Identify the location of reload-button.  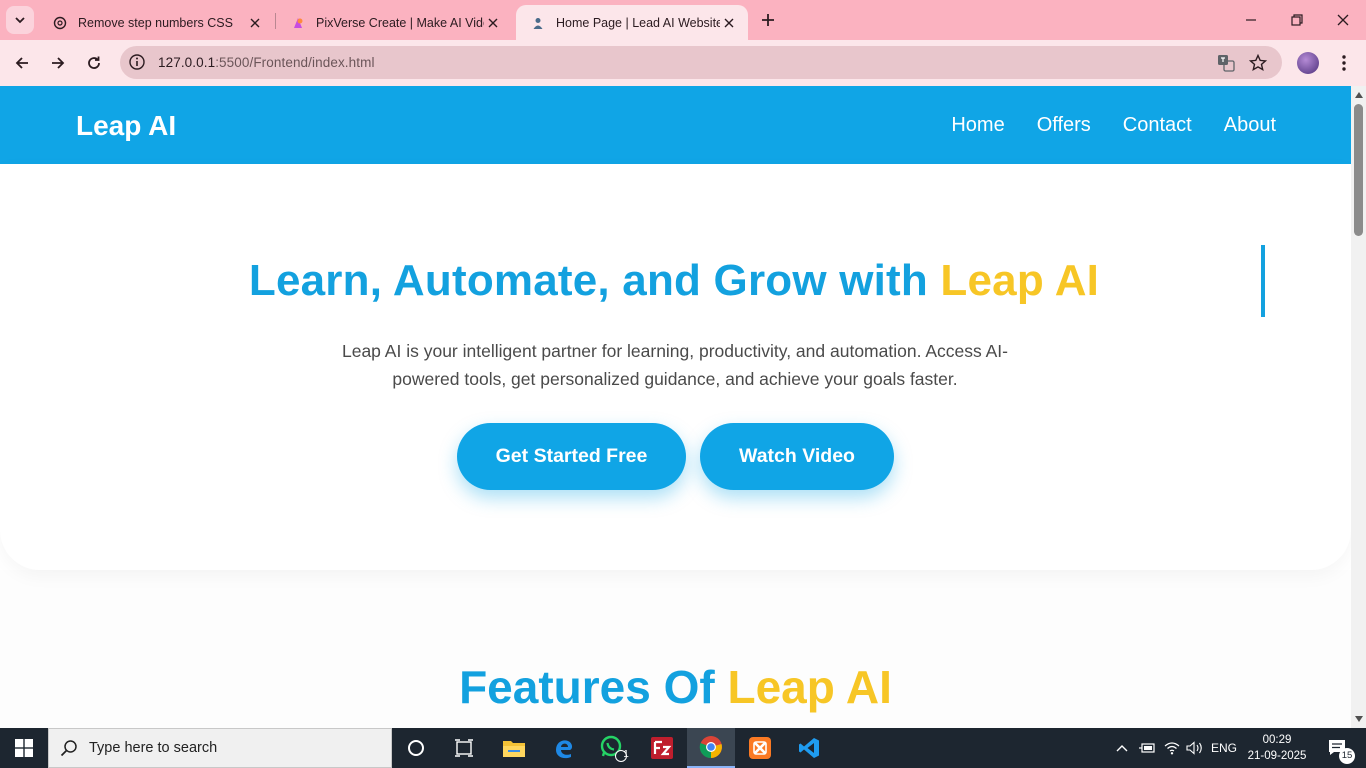
(94, 63).